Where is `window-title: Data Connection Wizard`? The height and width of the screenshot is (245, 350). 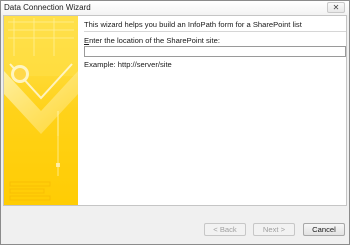
window-title: Data Connection Wizard is located at coordinates (47, 7).